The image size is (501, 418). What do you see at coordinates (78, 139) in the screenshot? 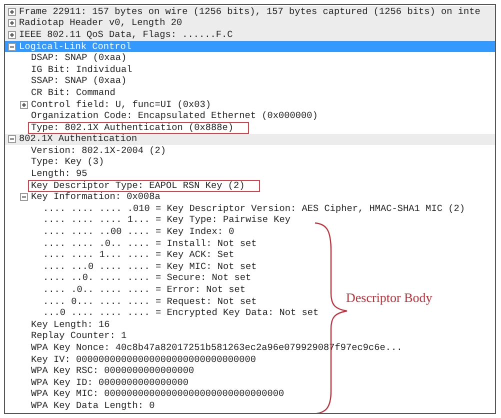
I see `tree-row-text: 802.1X Authentication` at bounding box center [78, 139].